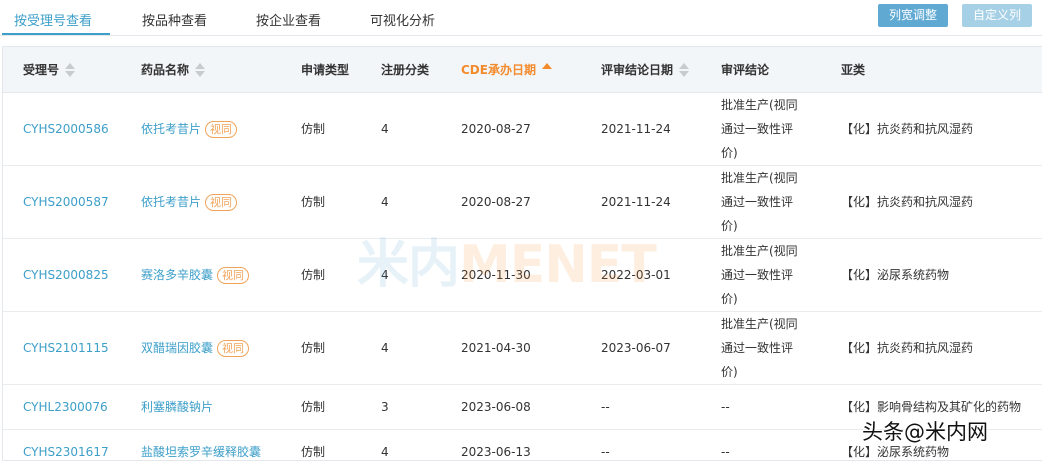  I want to click on drug-name-link: 赛洛多辛胶囊, so click(177, 275).